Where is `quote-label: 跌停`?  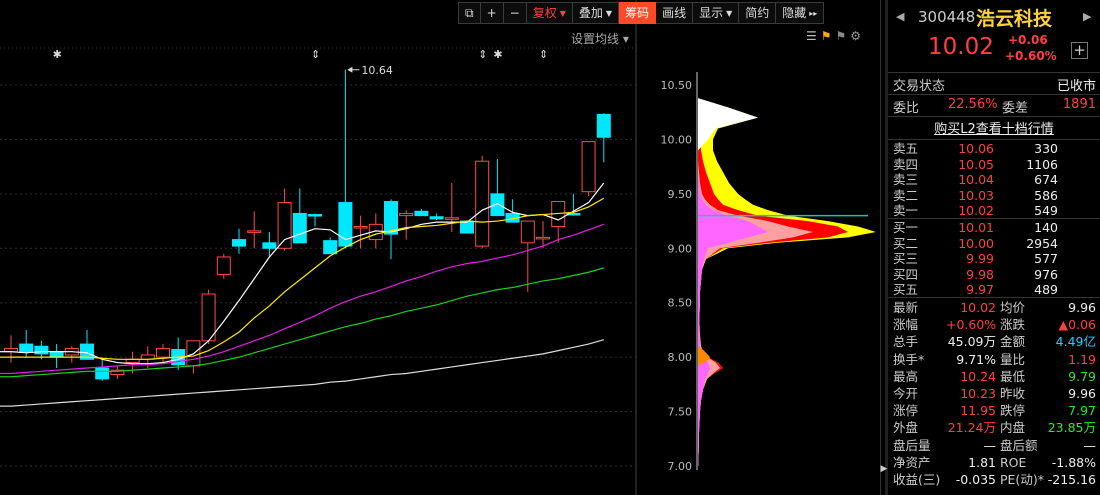 quote-label: 跌停 is located at coordinates (1013, 411).